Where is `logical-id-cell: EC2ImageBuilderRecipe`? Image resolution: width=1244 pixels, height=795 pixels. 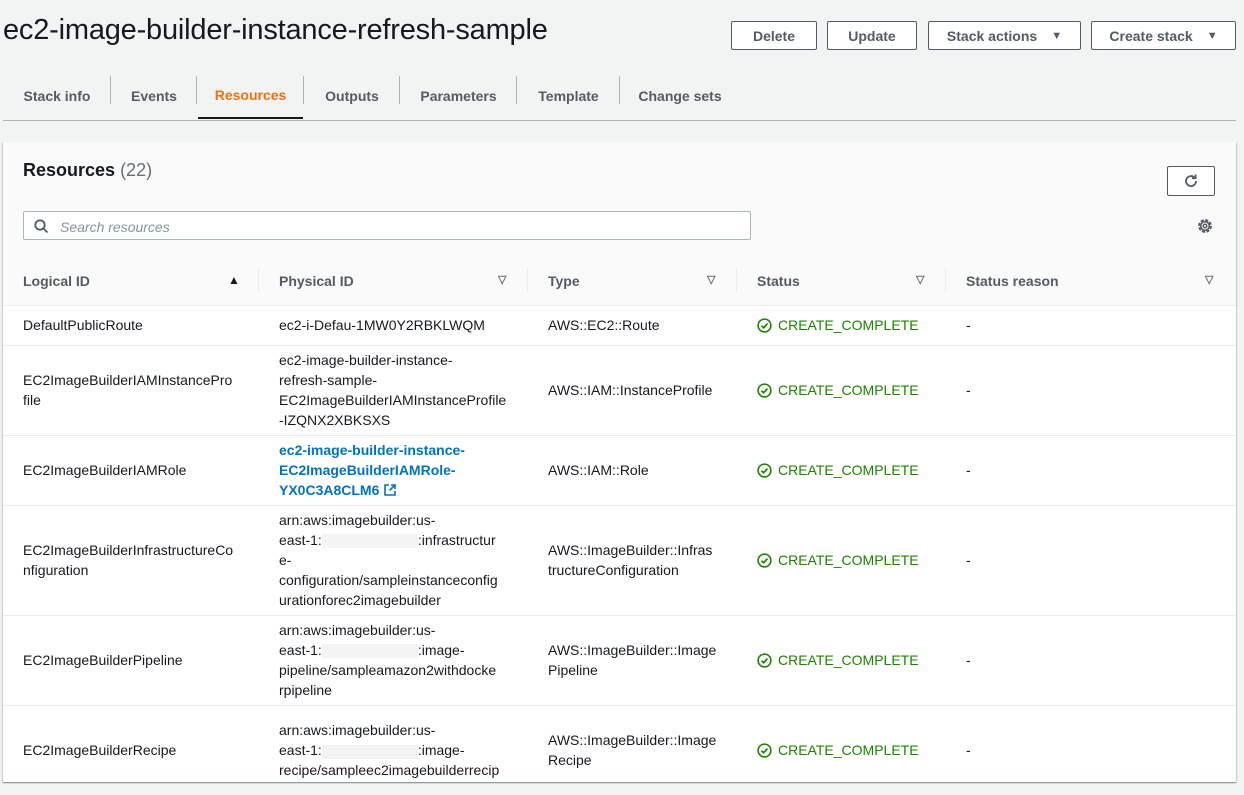 logical-id-cell: EC2ImageBuilderRecipe is located at coordinates (131, 750).